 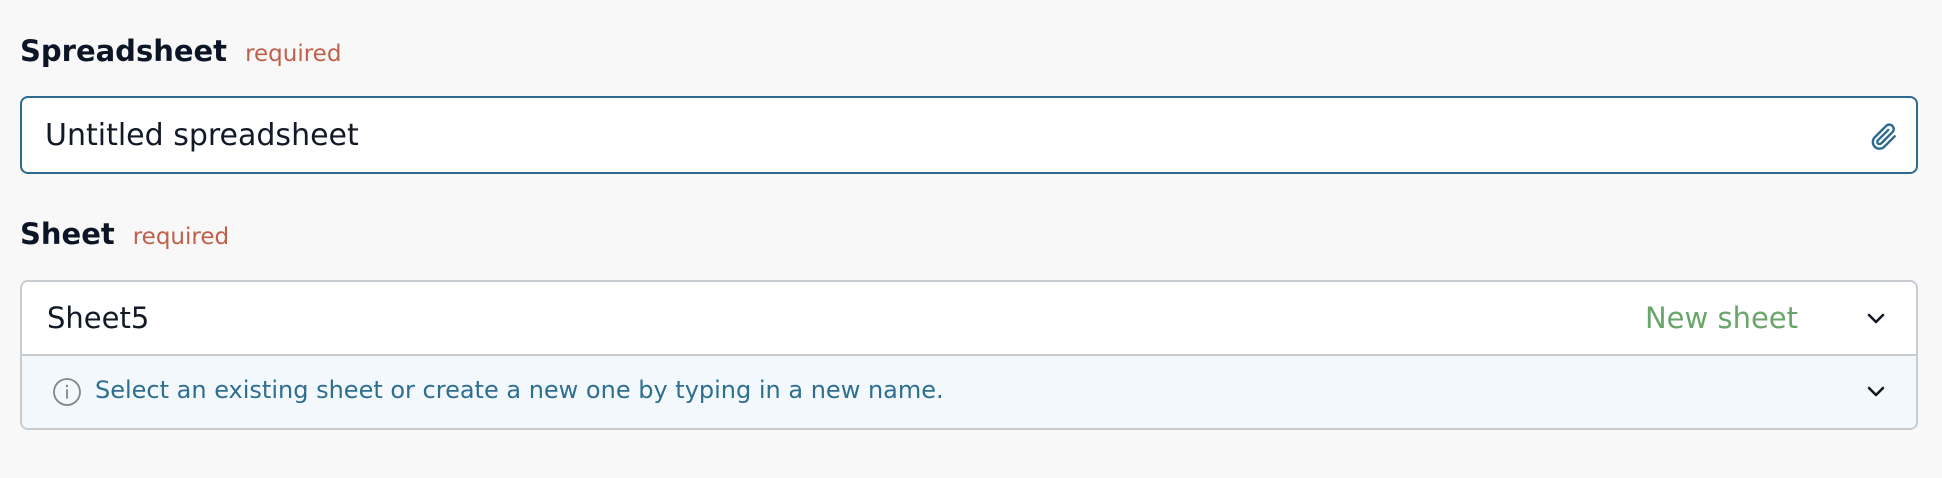 What do you see at coordinates (181, 237) in the screenshot?
I see `sheet-required-tag: required` at bounding box center [181, 237].